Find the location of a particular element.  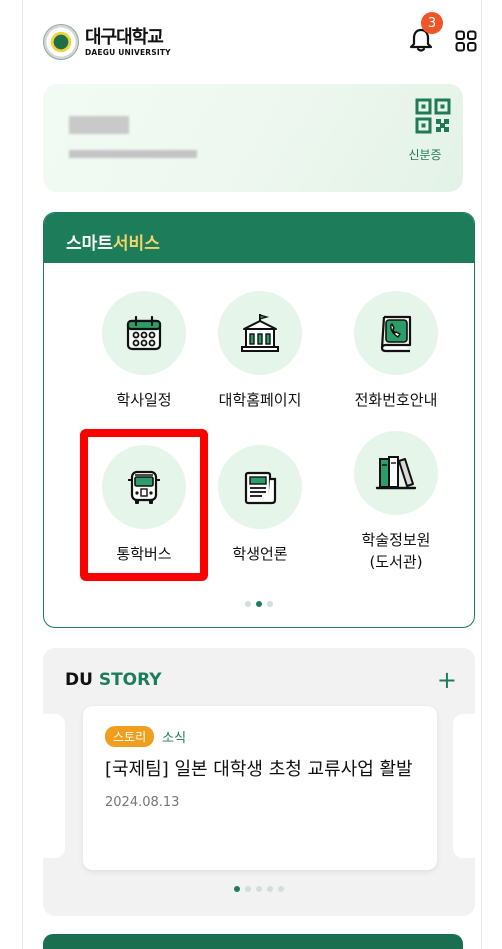

service-university-homepage: 대학홈페이지 is located at coordinates (260, 351).